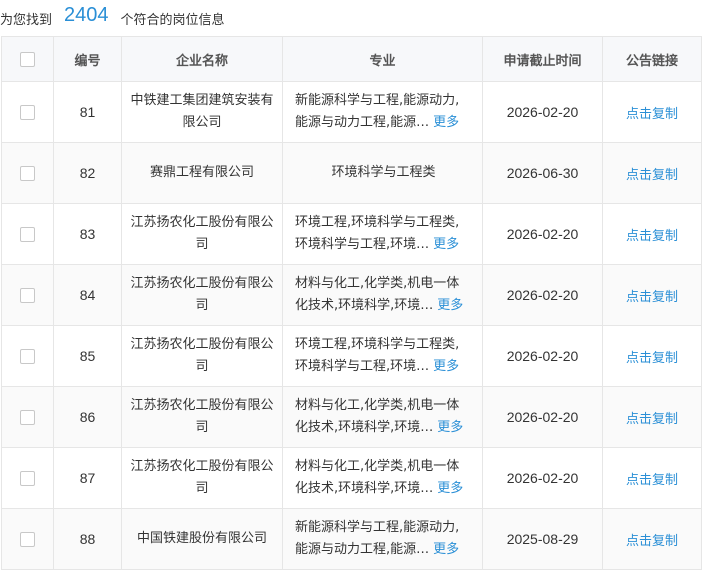  I want to click on company-name: 中国铁建股份有限公司, so click(201, 538).